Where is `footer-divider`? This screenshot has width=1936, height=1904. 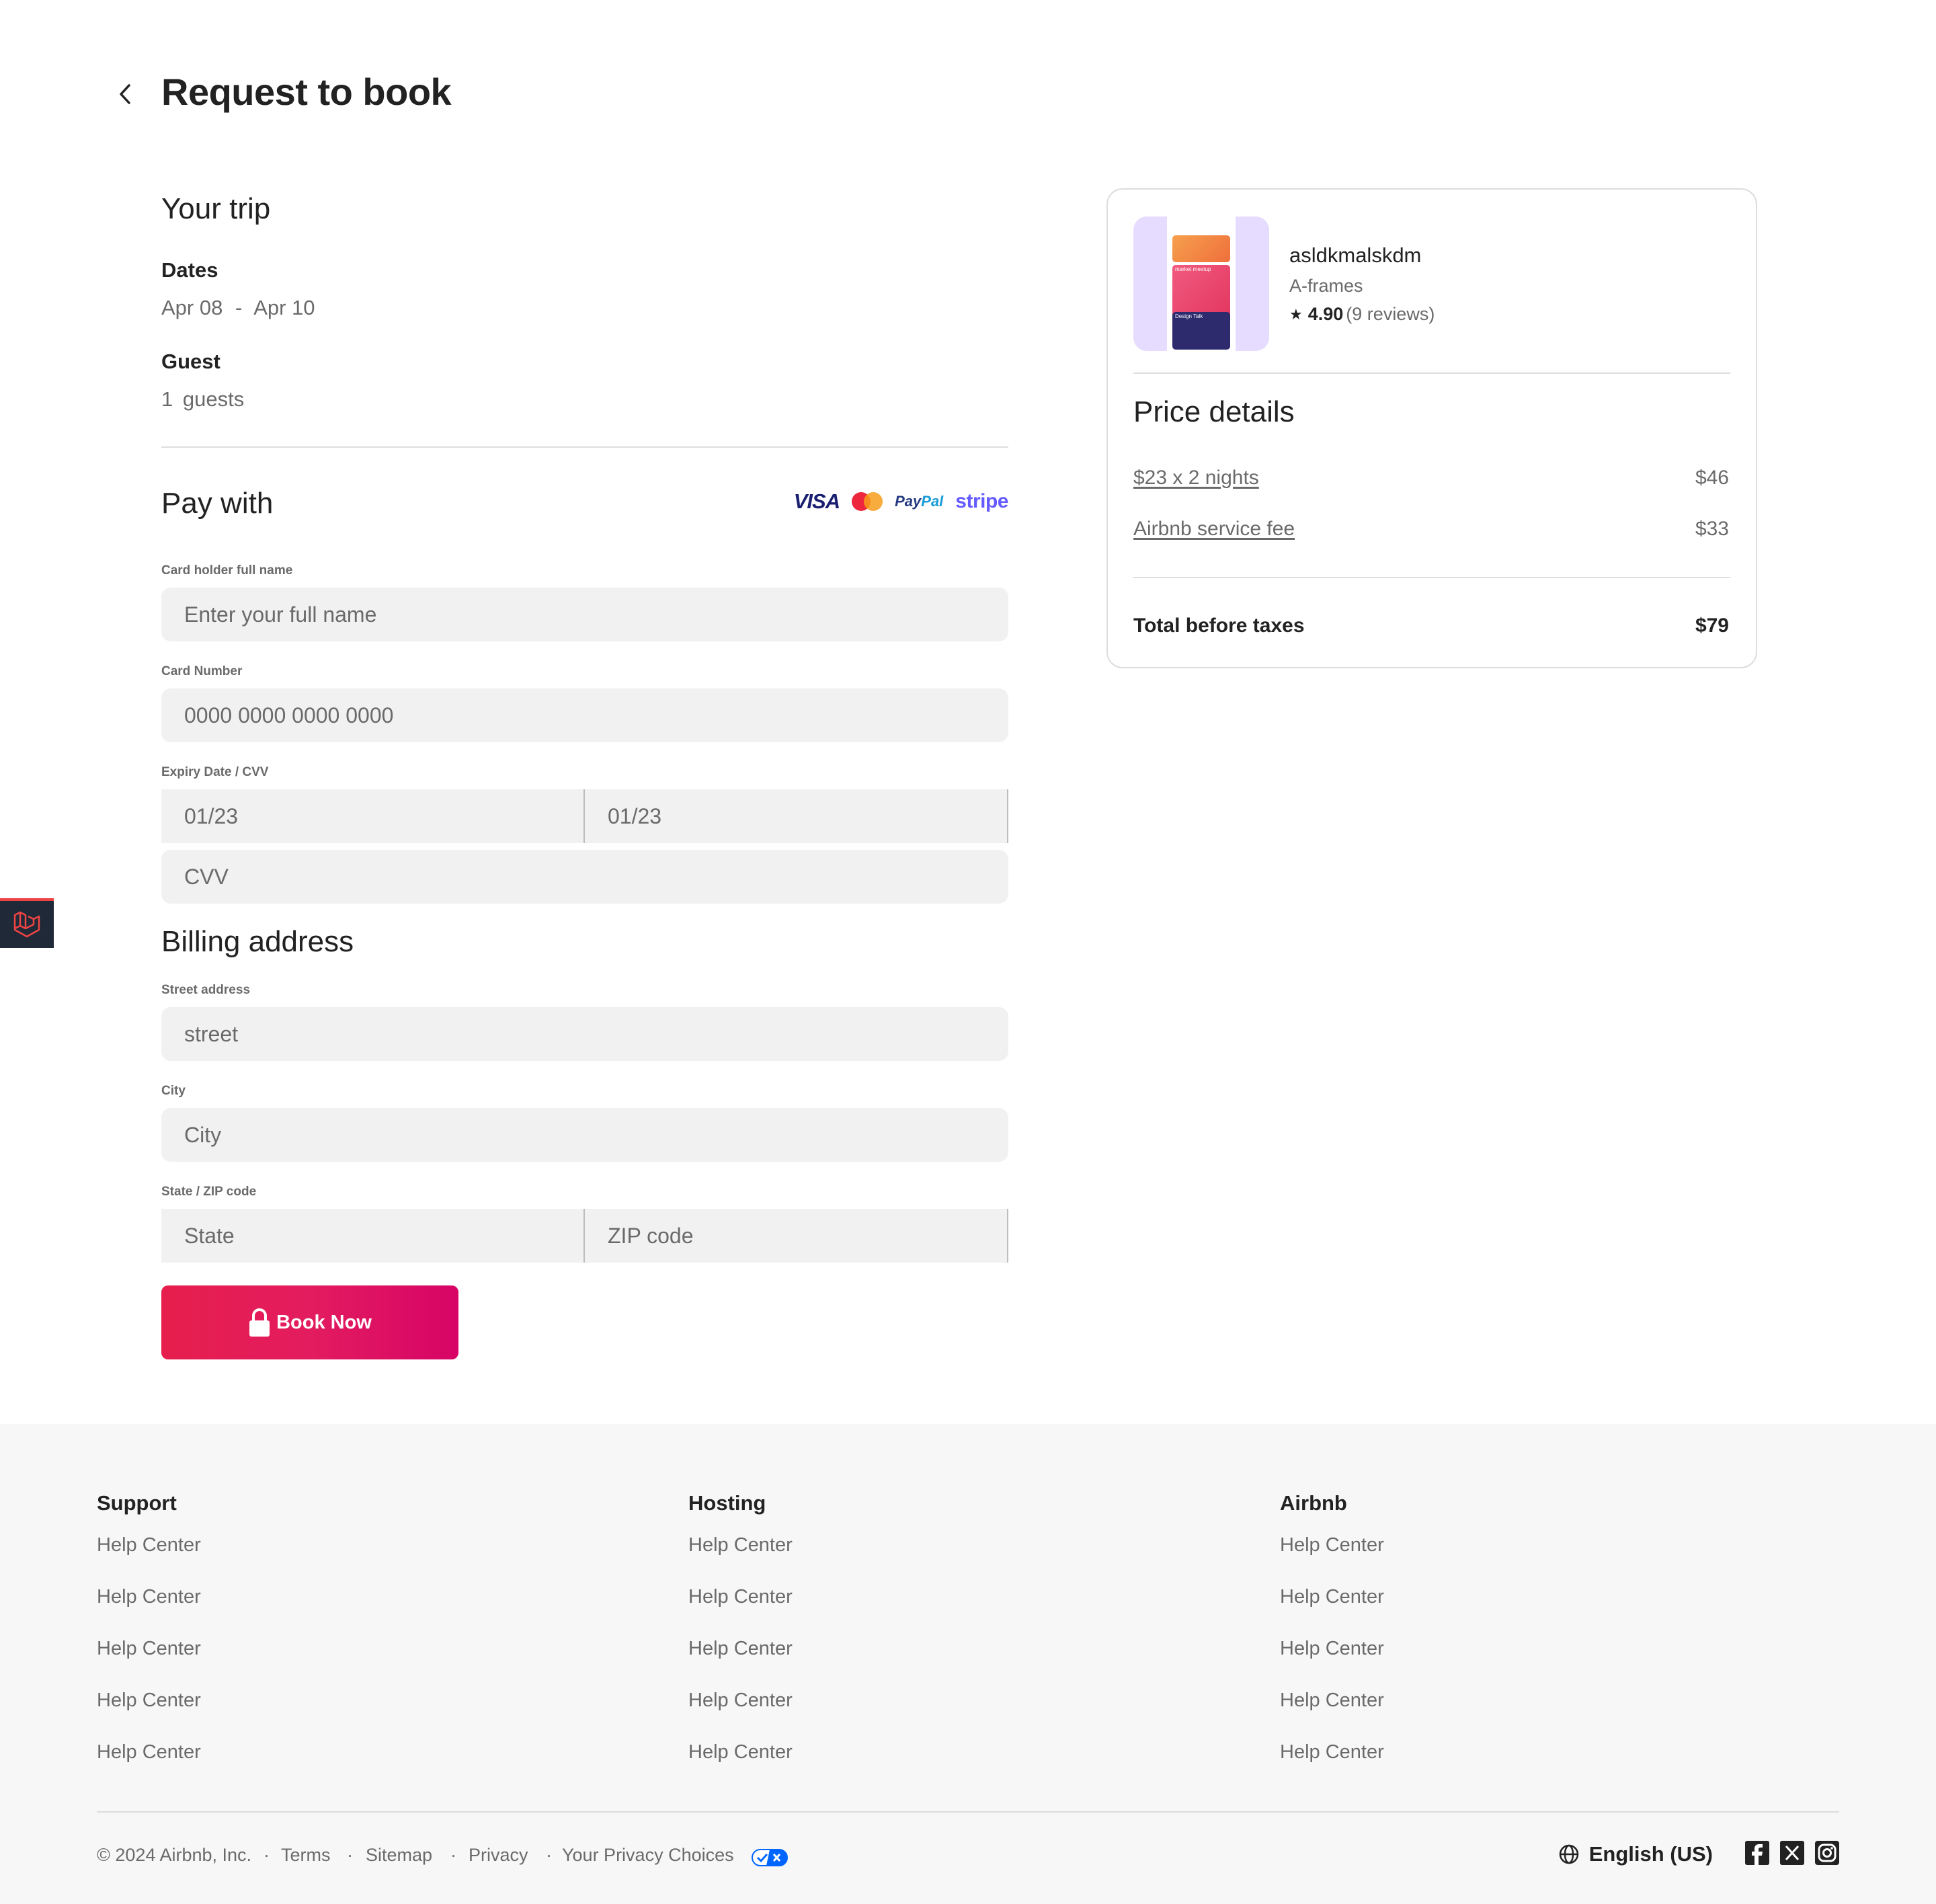 footer-divider is located at coordinates (968, 1812).